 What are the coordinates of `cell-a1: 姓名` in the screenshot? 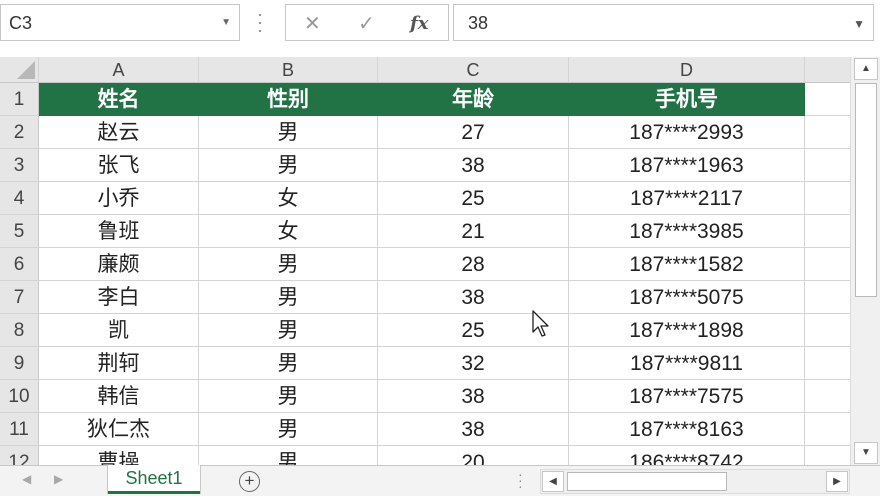 It's located at (119, 99).